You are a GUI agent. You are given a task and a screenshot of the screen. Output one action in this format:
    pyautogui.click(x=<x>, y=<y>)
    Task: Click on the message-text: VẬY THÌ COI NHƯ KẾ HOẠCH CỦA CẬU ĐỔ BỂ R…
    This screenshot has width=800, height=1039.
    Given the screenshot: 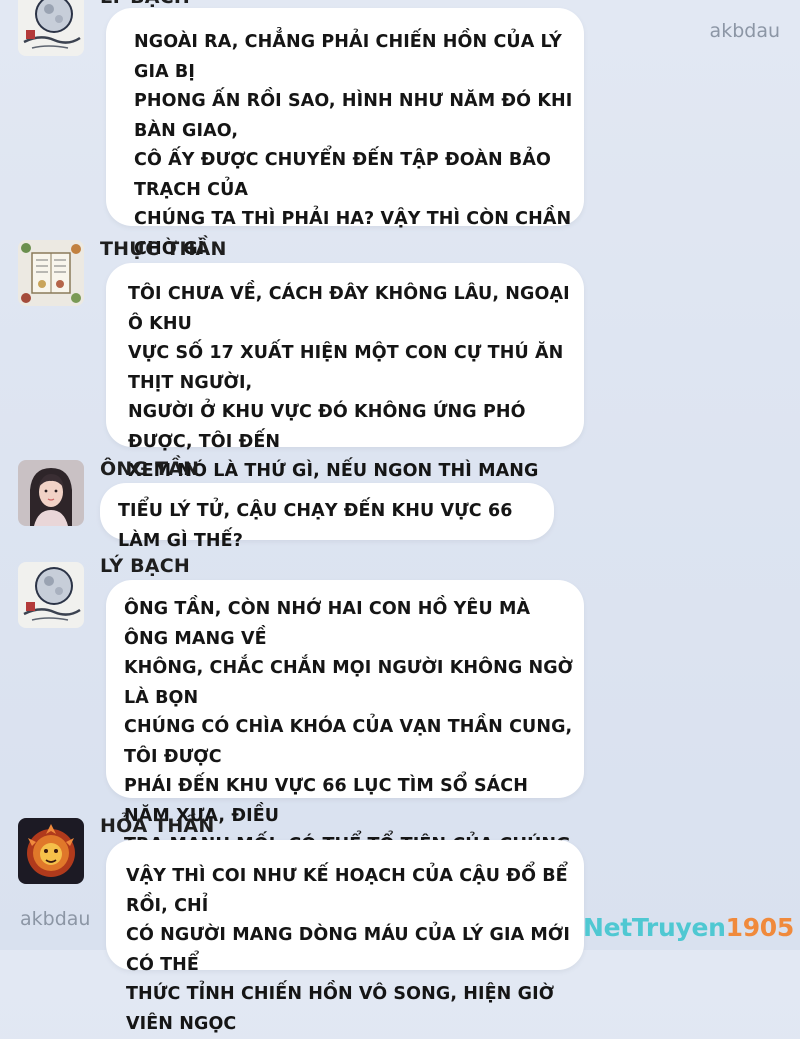 What is the action you would take?
    pyautogui.click(x=348, y=950)
    